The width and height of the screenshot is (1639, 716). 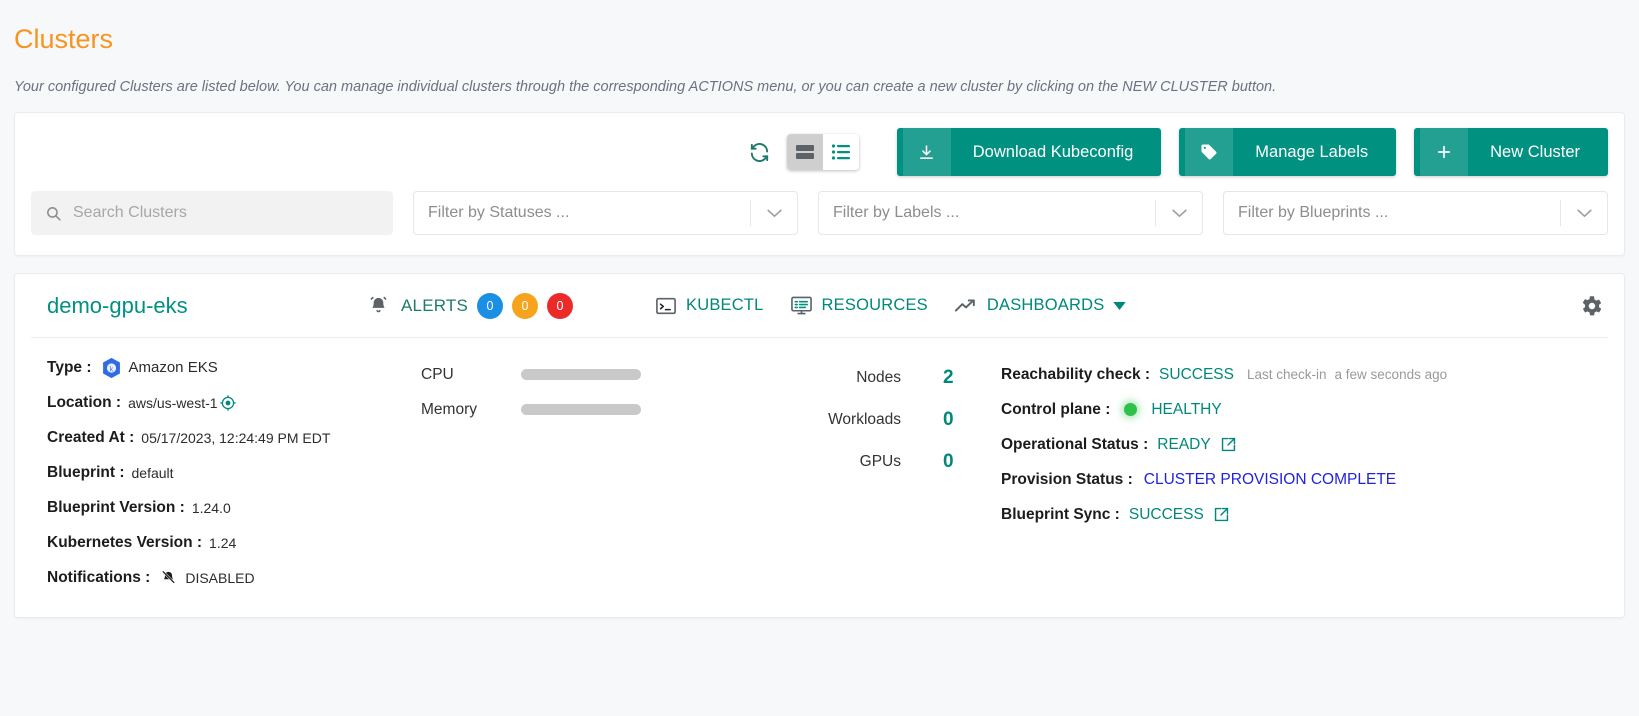 I want to click on alerts-group: ALERTS 0 0 0, so click(x=470, y=305).